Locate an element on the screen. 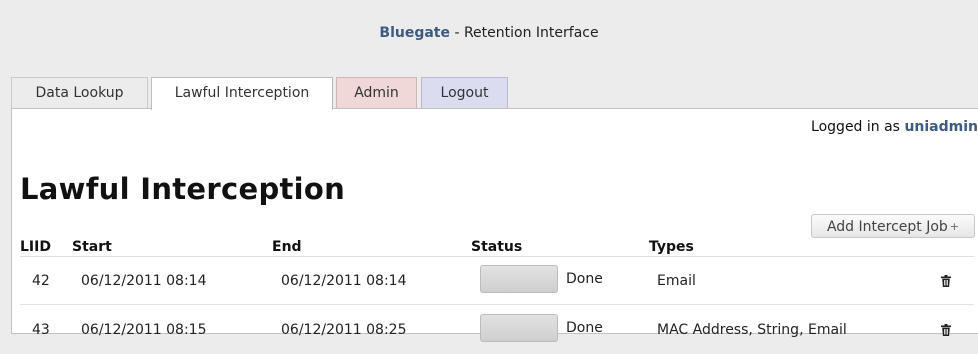  tab-logout: Logout is located at coordinates (464, 92).